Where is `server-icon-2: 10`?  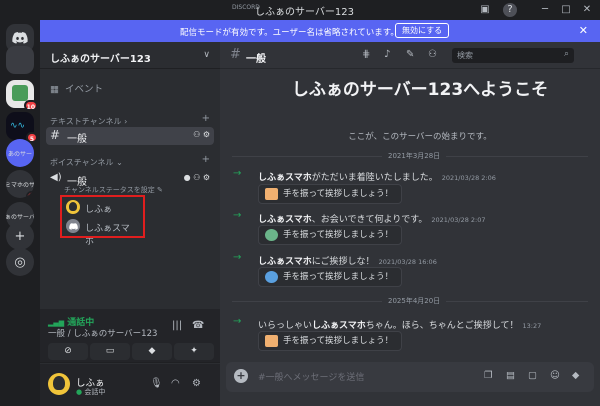
server-icon-2: 10 is located at coordinates (22, 95).